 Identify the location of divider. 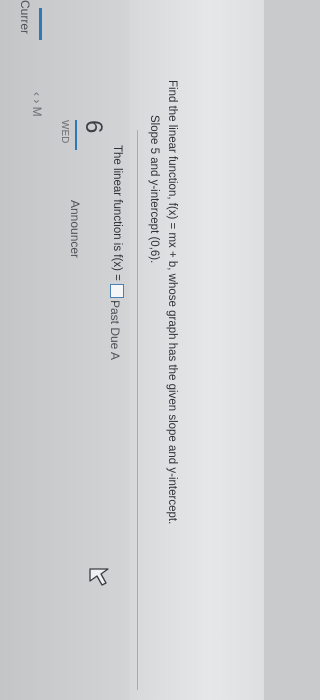
(137, 410).